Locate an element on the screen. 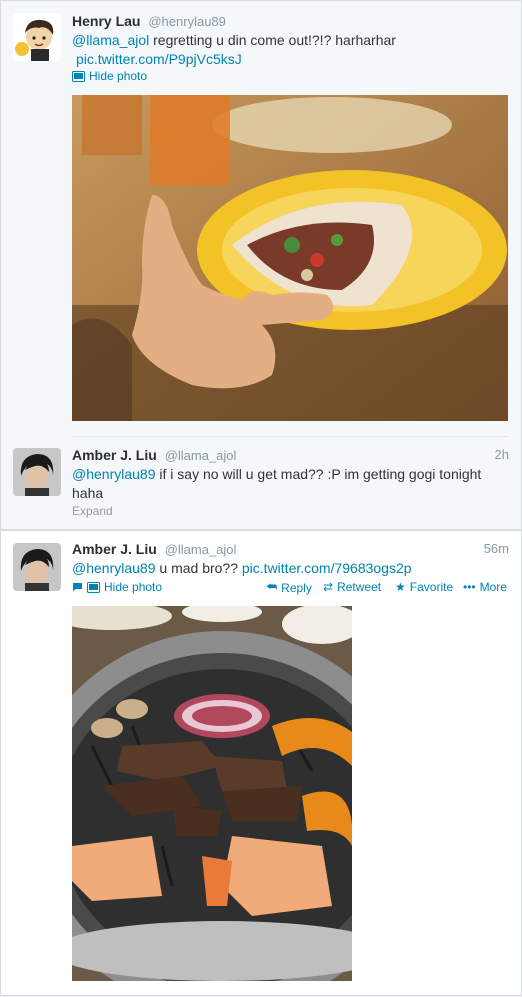 The width and height of the screenshot is (522, 997). star-icon: ★ is located at coordinates (400, 587).